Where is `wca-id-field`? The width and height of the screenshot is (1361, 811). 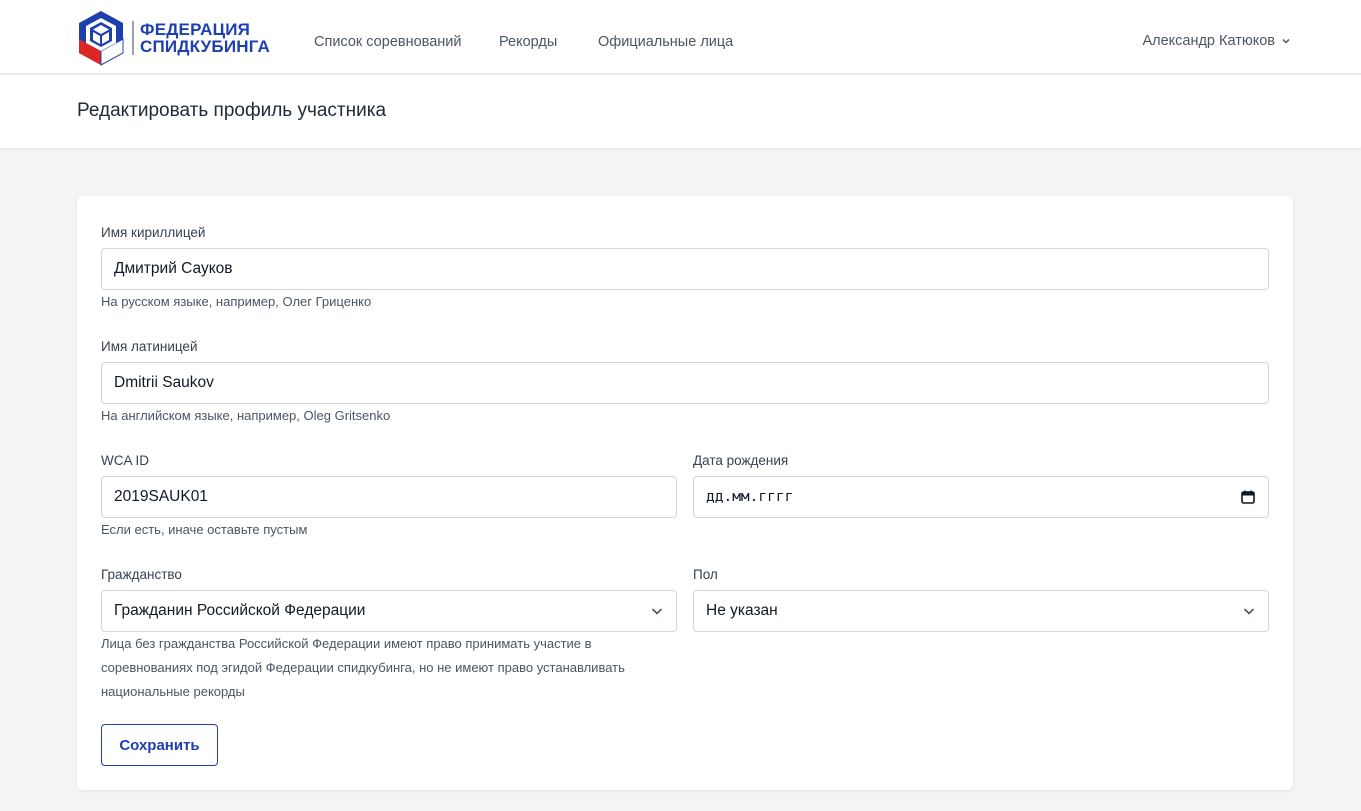 wca-id-field is located at coordinates (389, 497).